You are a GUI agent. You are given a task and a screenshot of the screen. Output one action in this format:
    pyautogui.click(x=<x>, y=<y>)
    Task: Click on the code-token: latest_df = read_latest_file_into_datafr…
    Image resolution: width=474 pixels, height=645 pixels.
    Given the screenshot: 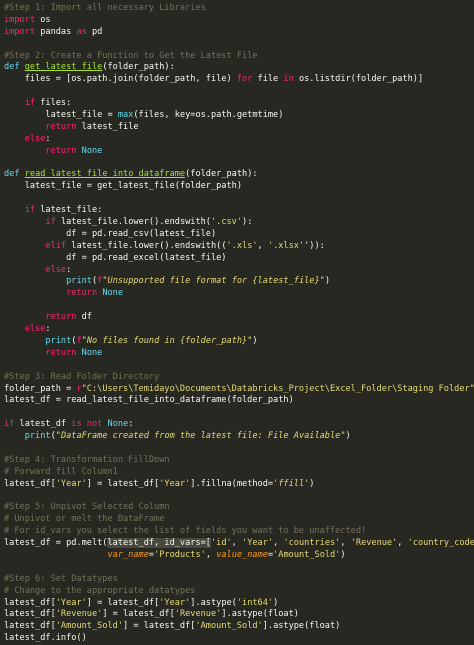 What is the action you would take?
    pyautogui.click(x=149, y=400)
    